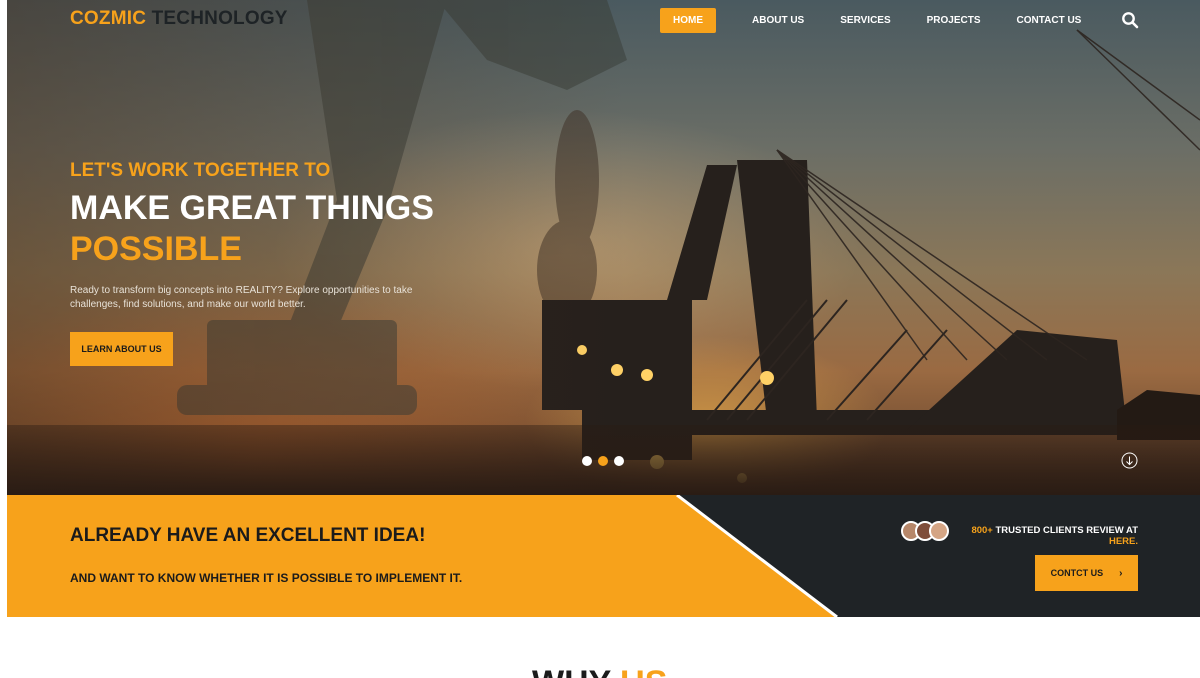 The image size is (1200, 678). What do you see at coordinates (1077, 573) in the screenshot?
I see `contact-us-button-label: CONTCT US` at bounding box center [1077, 573].